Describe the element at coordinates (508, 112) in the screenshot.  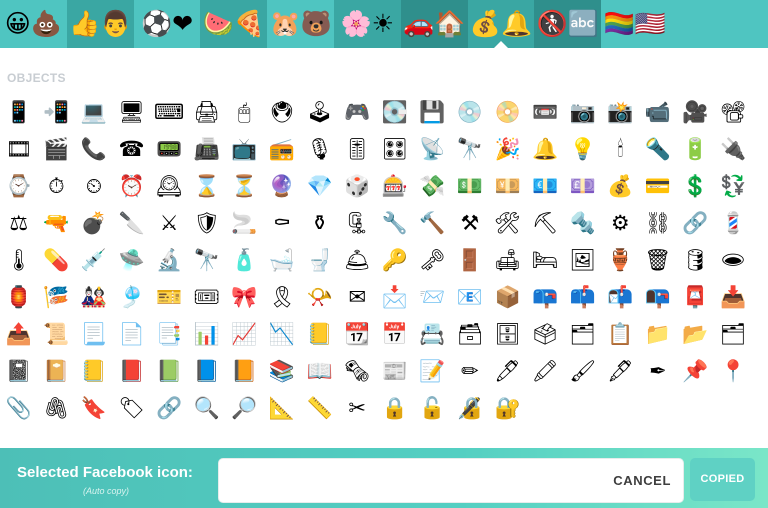
I see `emoji-icon: 📀` at that location.